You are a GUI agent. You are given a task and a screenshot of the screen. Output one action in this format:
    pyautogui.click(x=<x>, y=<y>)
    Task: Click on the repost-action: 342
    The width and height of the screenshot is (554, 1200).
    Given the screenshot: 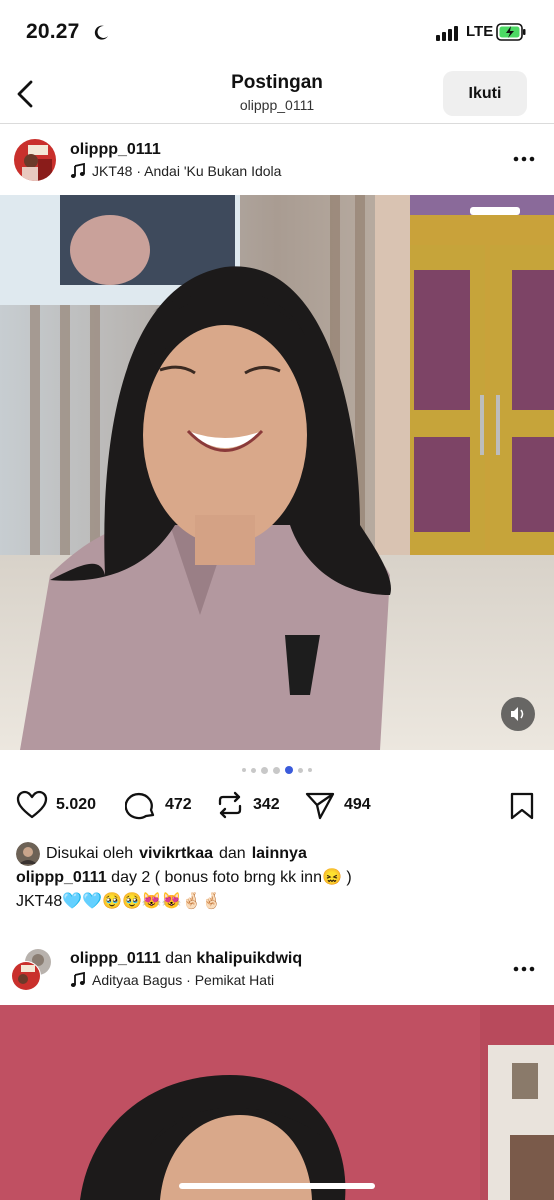 What is the action you would take?
    pyautogui.click(x=247, y=805)
    